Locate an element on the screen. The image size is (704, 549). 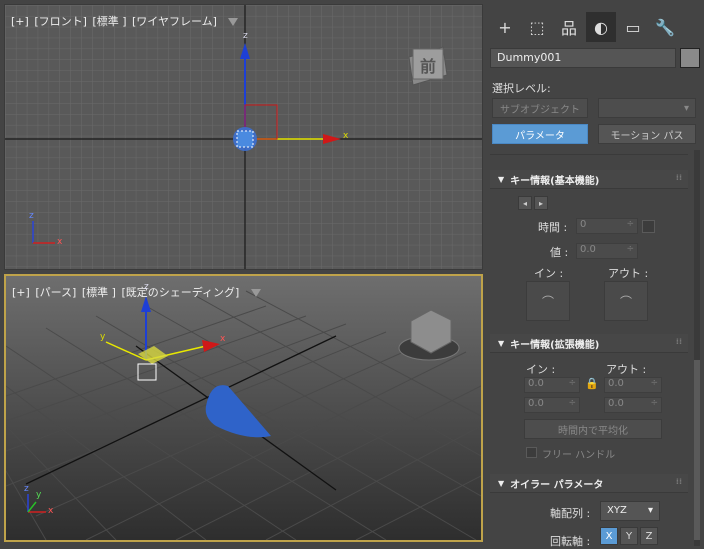
parameters-button: パラメータ is located at coordinates (540, 134).